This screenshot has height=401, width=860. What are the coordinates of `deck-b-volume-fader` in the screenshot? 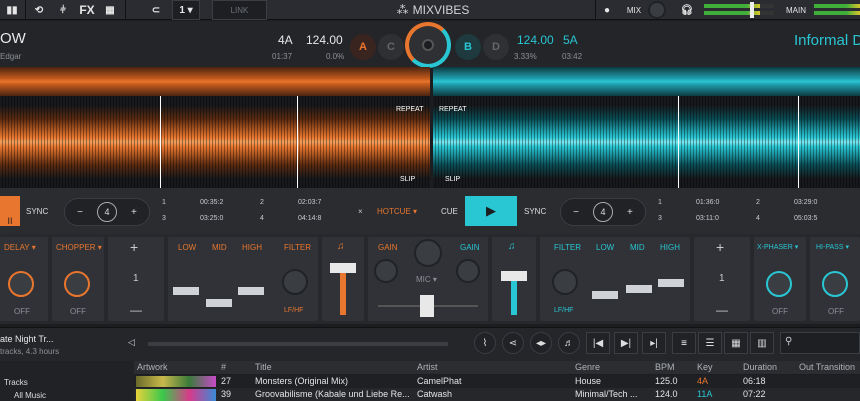 It's located at (514, 276).